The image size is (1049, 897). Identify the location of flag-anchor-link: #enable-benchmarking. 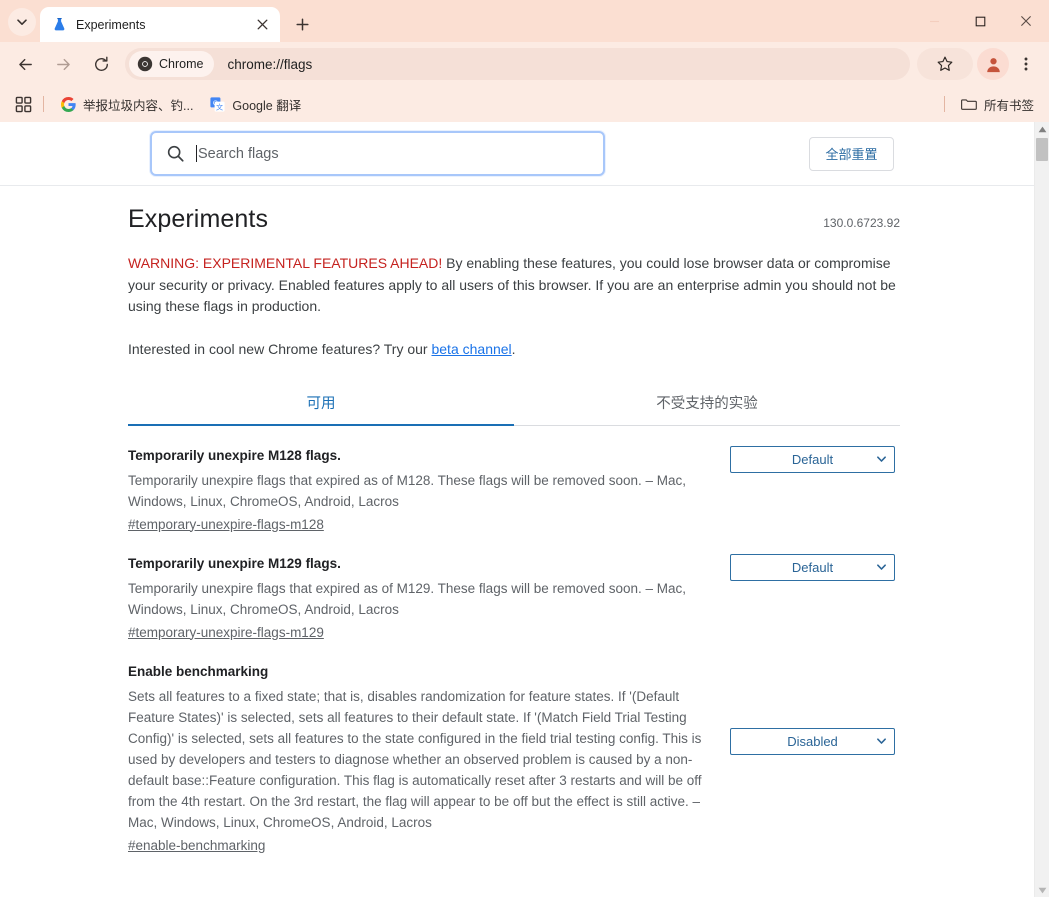
(196, 845).